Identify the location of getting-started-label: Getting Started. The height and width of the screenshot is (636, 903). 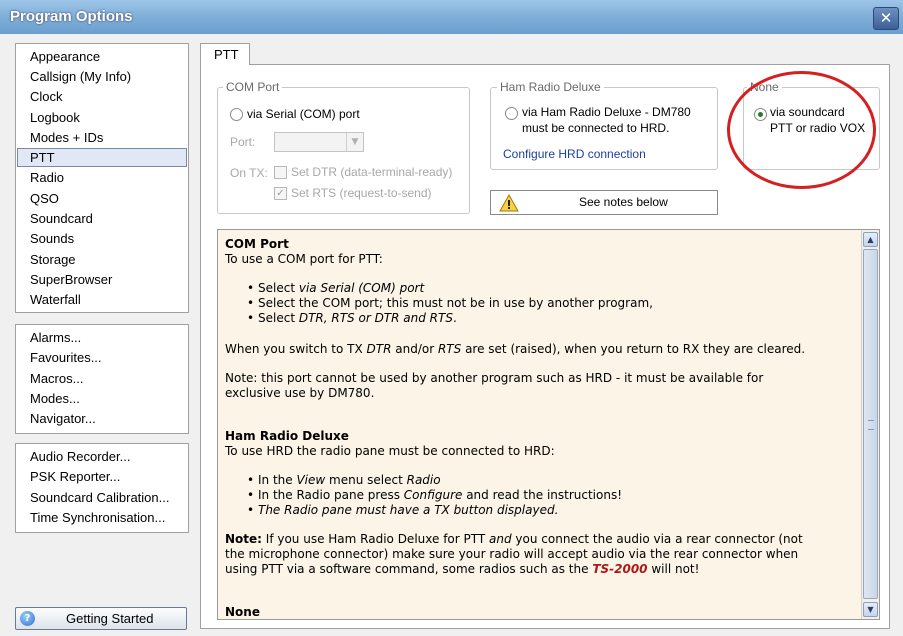
(110, 618).